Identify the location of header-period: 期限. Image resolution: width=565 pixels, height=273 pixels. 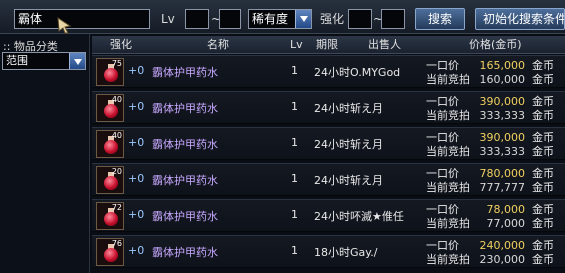
(327, 45).